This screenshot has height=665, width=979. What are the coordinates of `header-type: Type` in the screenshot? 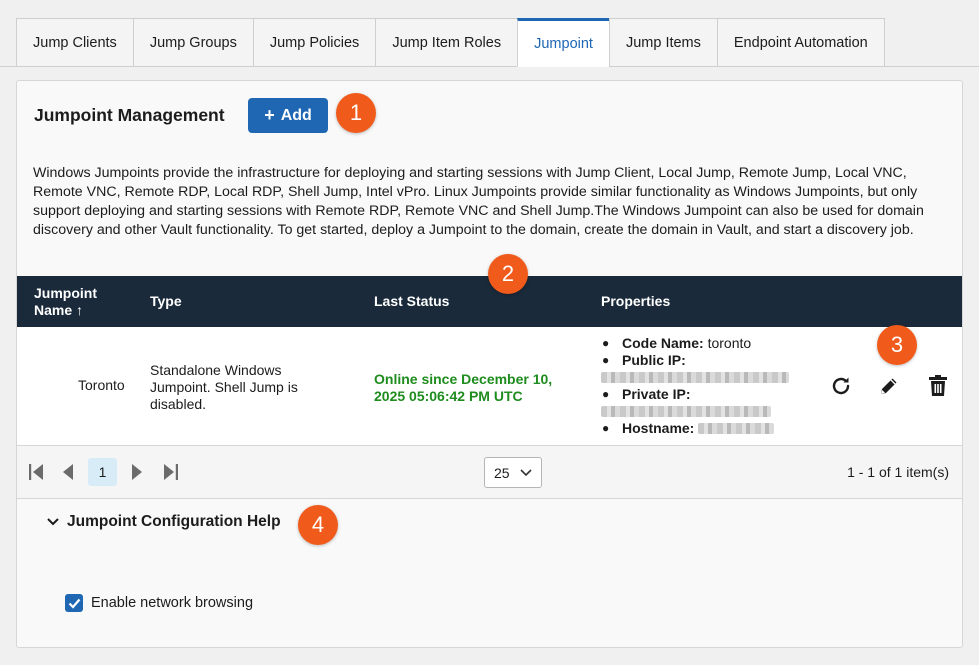 It's located at (166, 301).